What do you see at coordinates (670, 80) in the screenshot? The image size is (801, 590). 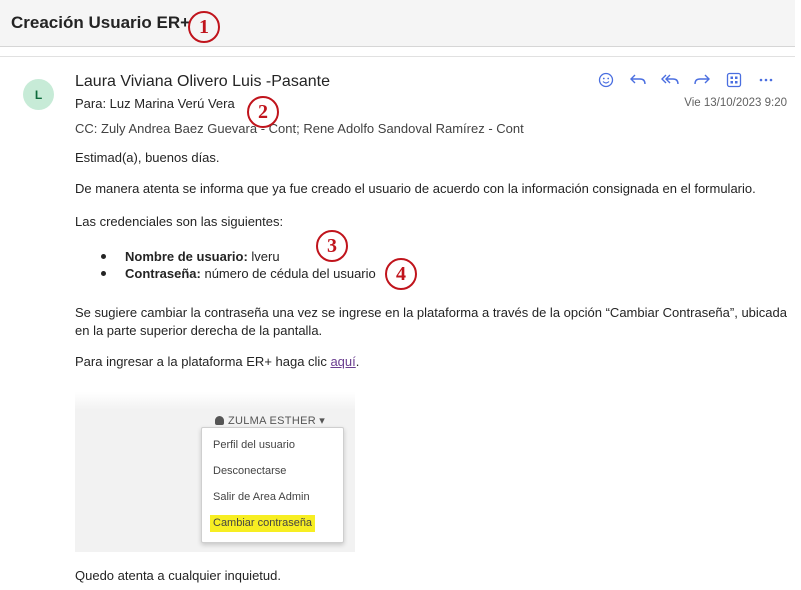 I see `reply-all-icon` at bounding box center [670, 80].